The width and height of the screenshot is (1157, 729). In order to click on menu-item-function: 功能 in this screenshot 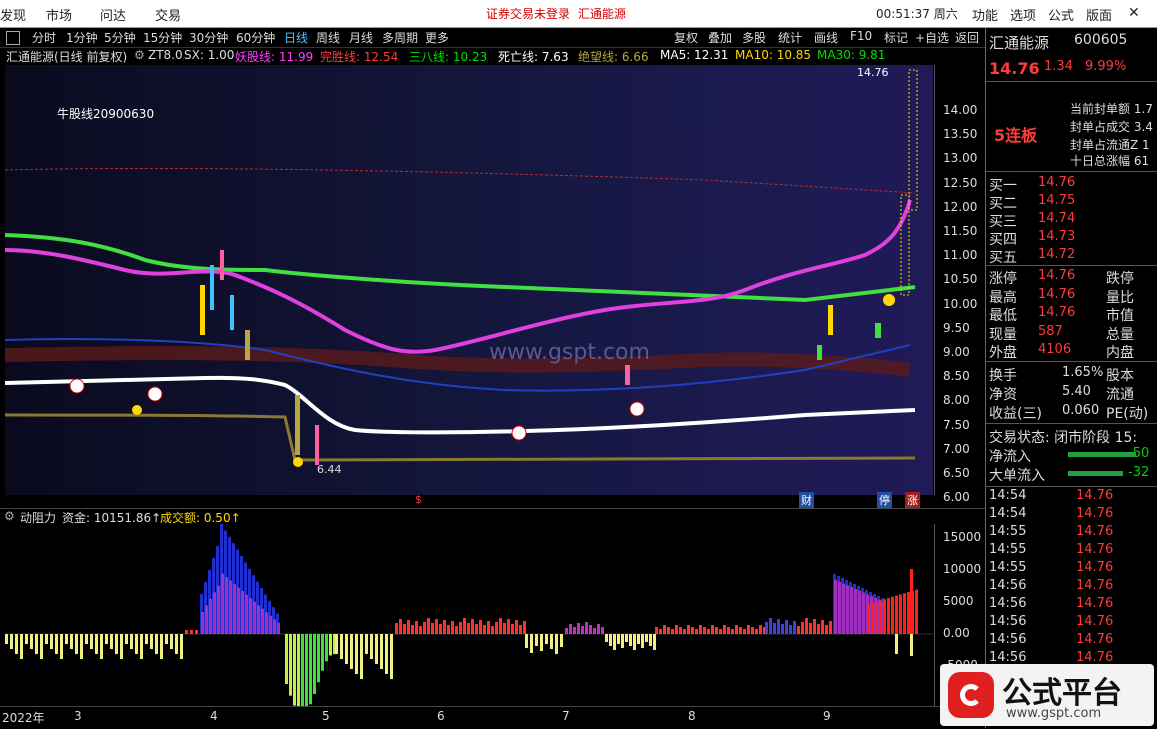, I will do `click(985, 14)`.